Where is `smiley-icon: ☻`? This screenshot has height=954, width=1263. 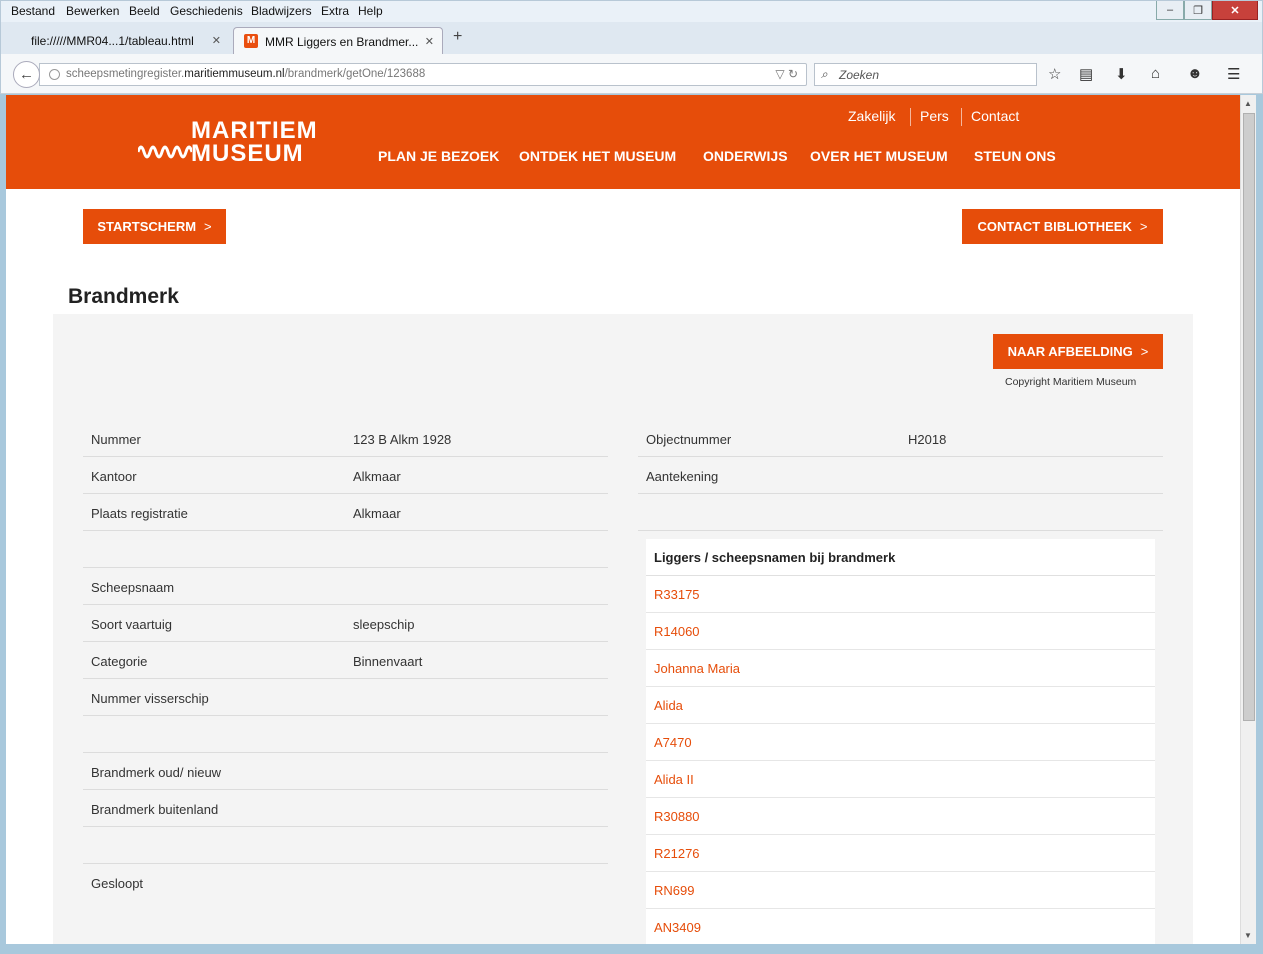
smiley-icon: ☻ is located at coordinates (1195, 73).